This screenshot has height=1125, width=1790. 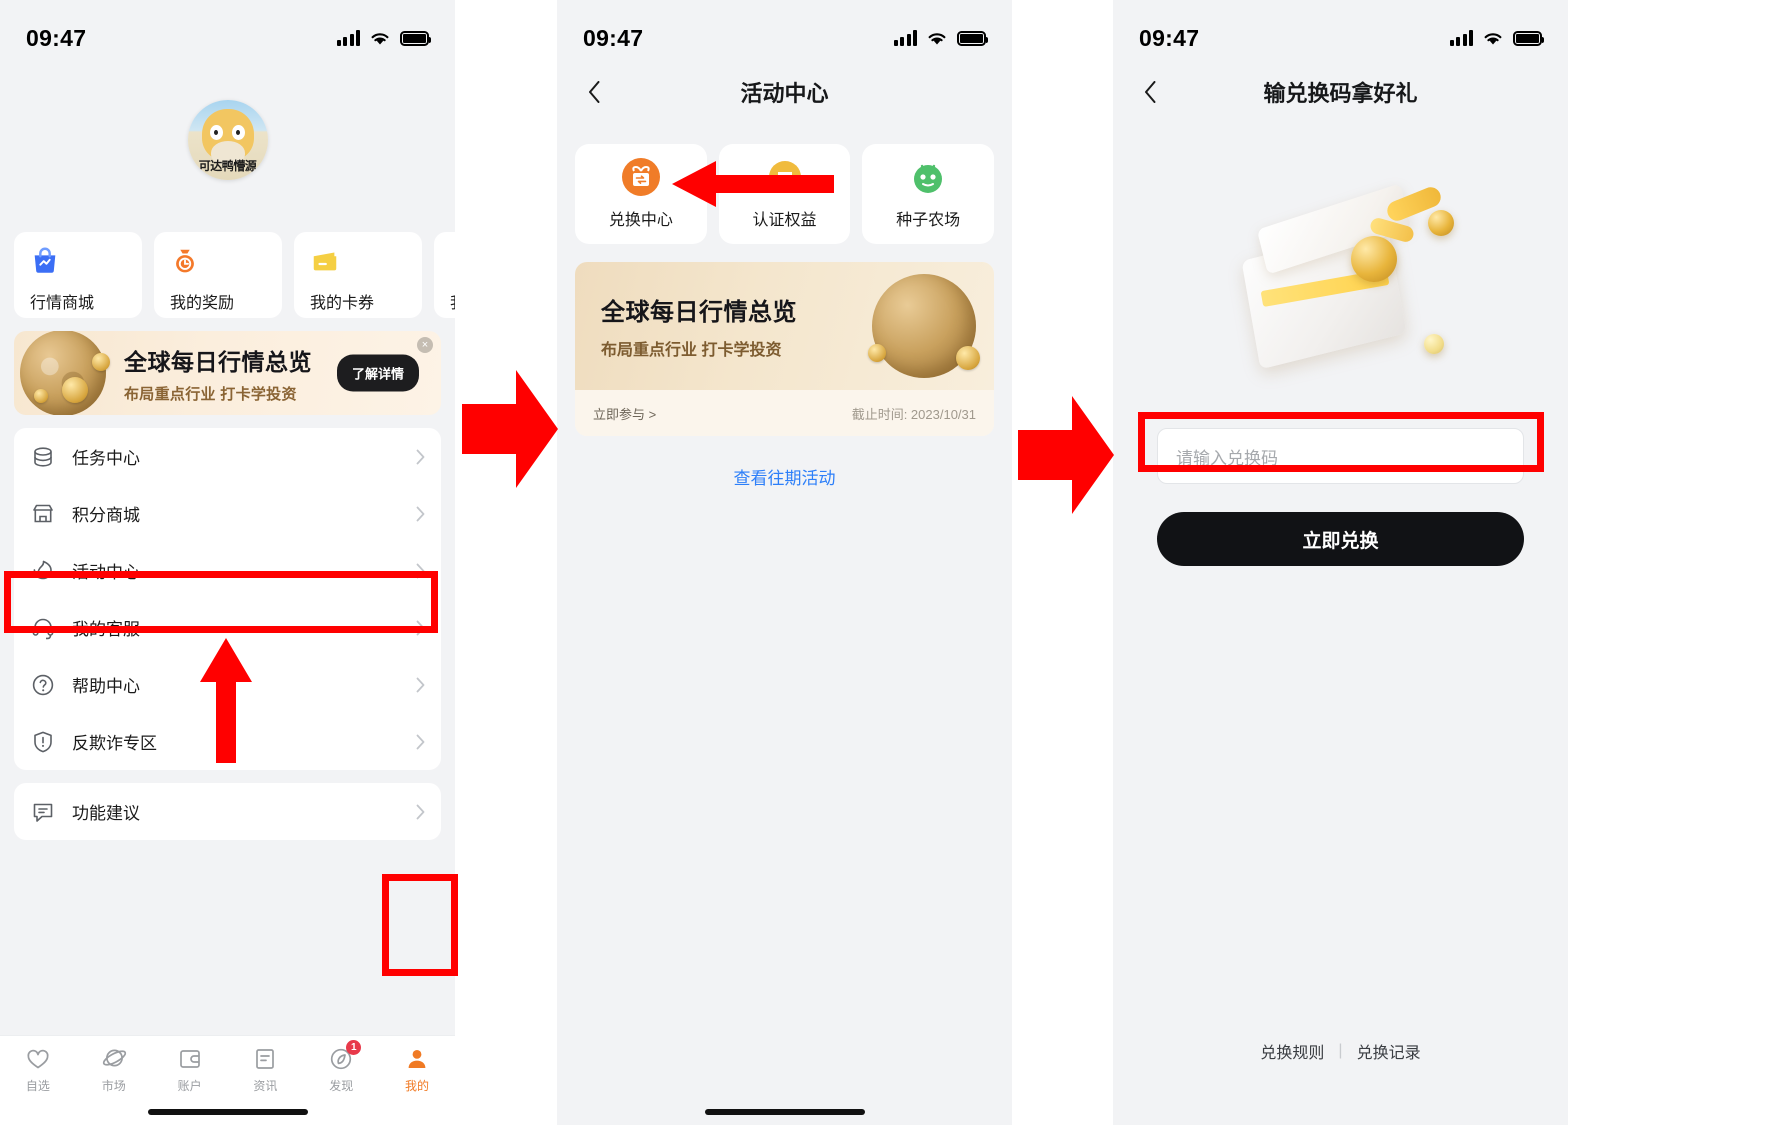 I want to click on tab-label: 资讯, so click(x=265, y=1086).